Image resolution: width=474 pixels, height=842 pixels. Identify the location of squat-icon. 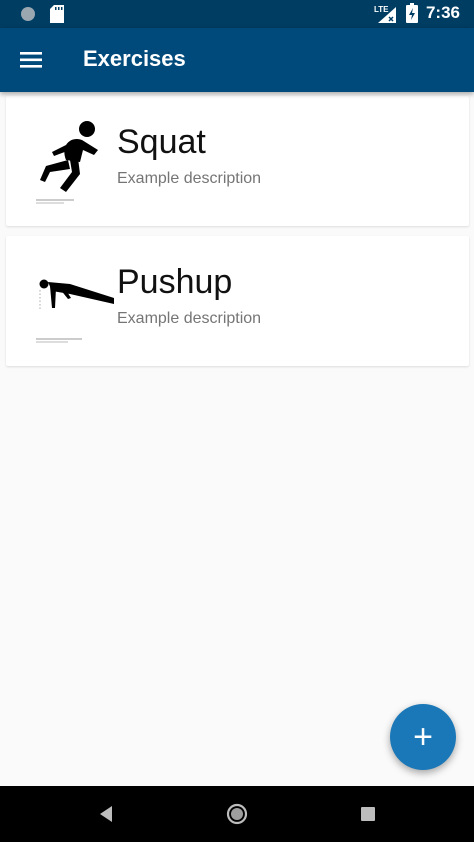
(67, 162).